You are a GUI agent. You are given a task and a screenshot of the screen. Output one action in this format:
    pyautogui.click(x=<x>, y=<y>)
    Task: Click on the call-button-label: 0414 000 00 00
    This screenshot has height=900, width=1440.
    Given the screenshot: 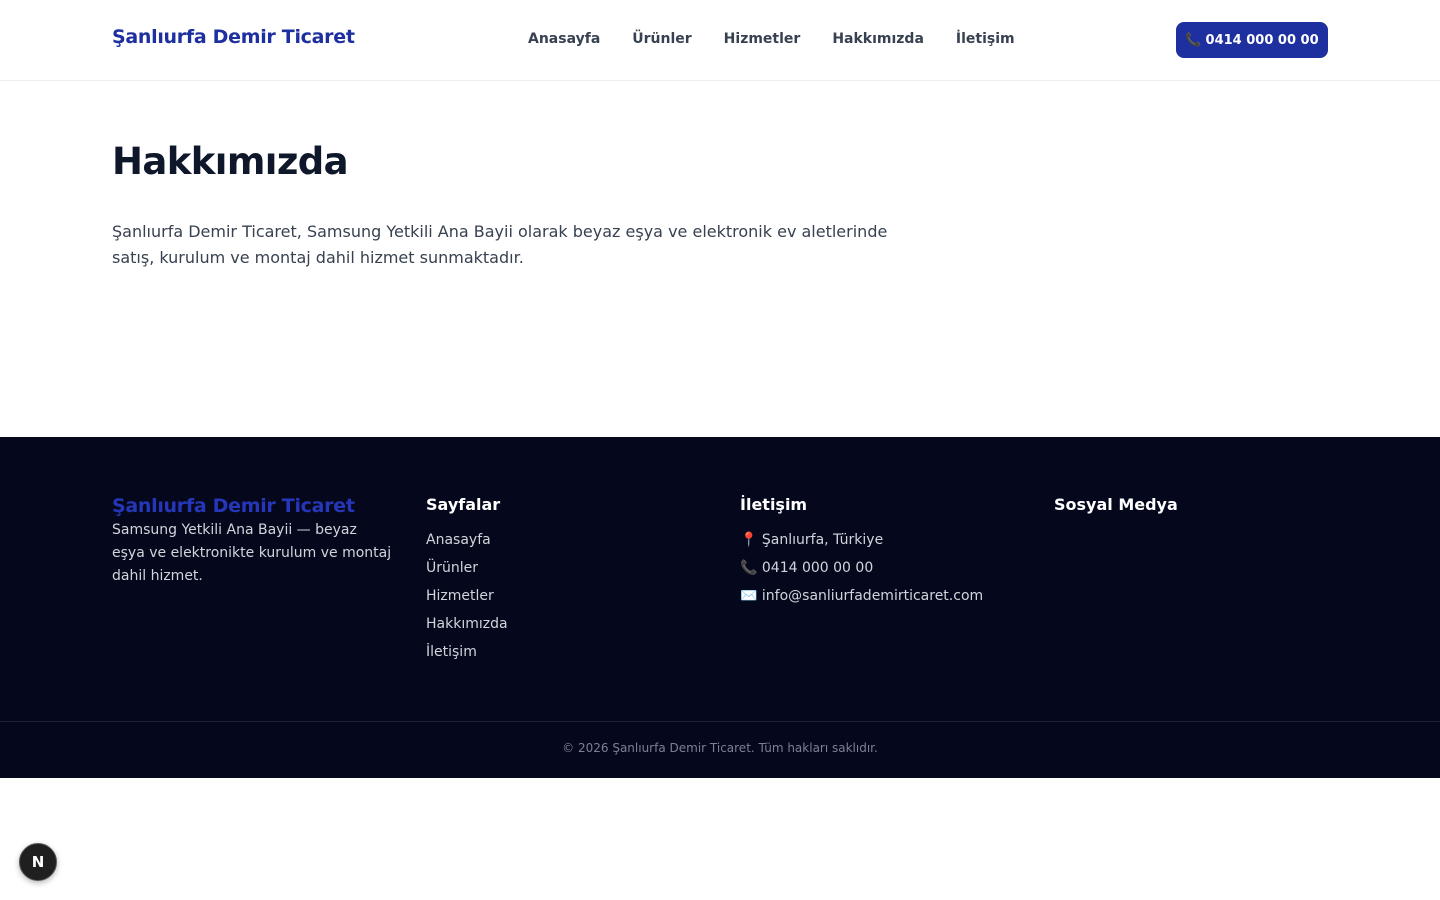 What is the action you would take?
    pyautogui.click(x=1262, y=40)
    